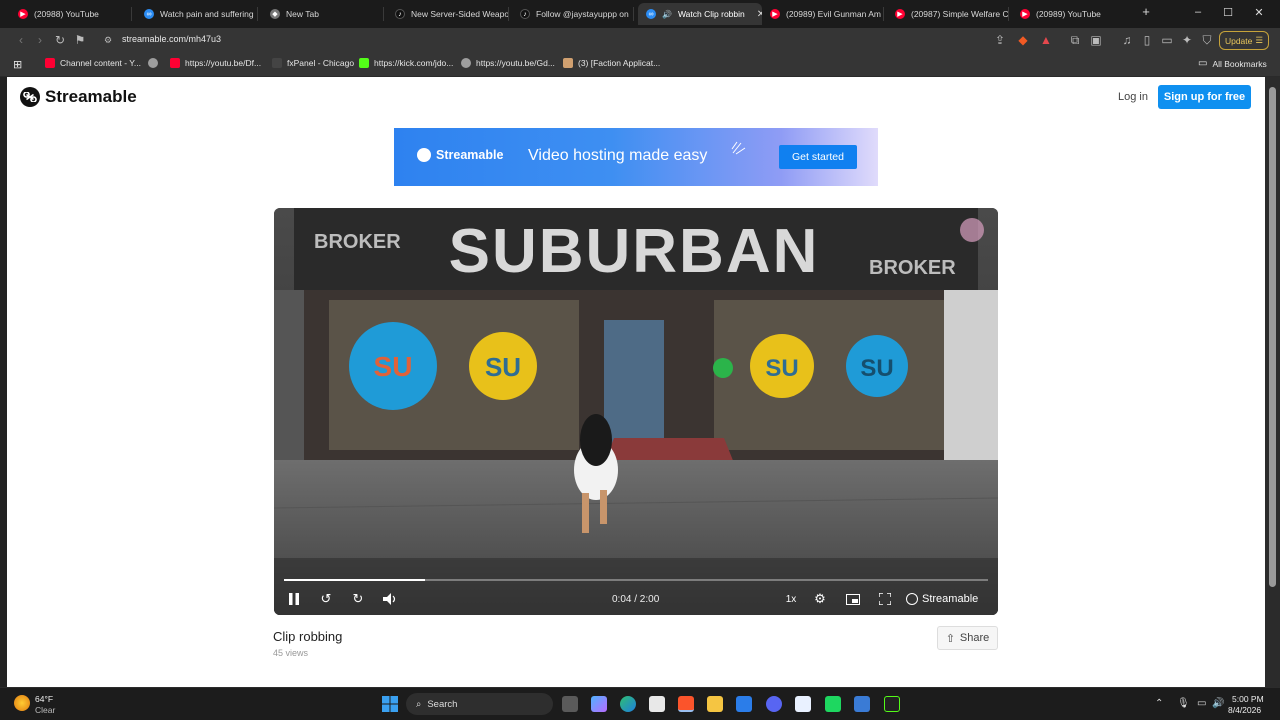 Image resolution: width=1280 pixels, height=720 pixels. Describe the element at coordinates (573, 14) in the screenshot. I see `tab-follow-jaystayuppp: ♪ Follow @jaystayuppp on` at that location.